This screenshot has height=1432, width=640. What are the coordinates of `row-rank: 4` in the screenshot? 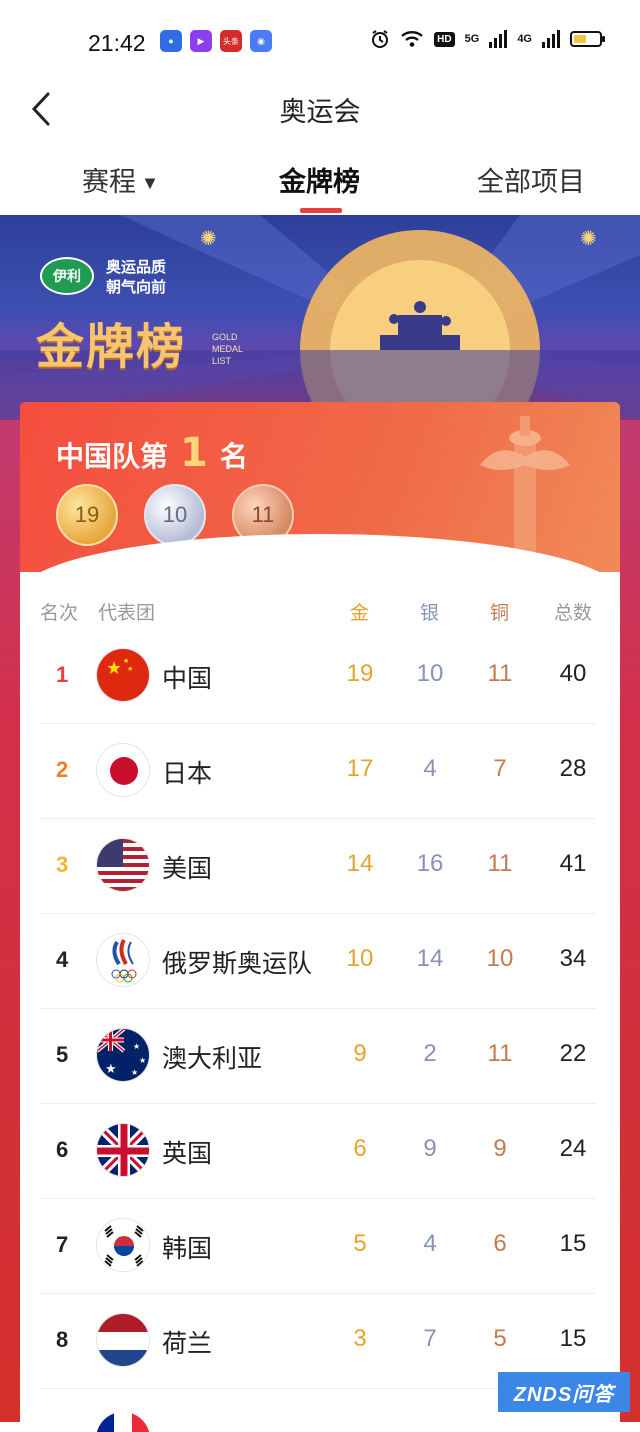 It's located at (62, 959).